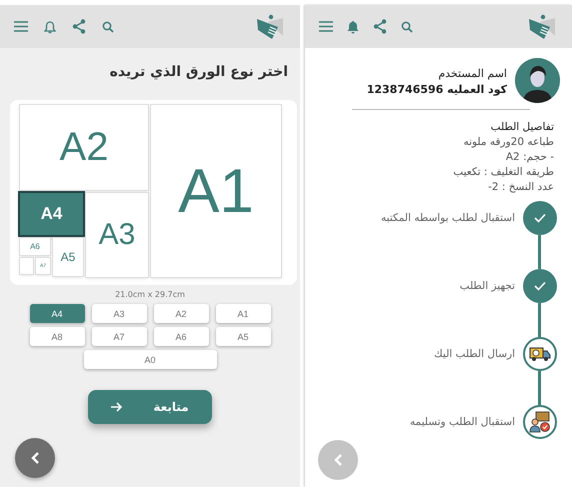 The image size is (572, 487). What do you see at coordinates (487, 286) in the screenshot?
I see `step-label: تجهيز الطلب` at bounding box center [487, 286].